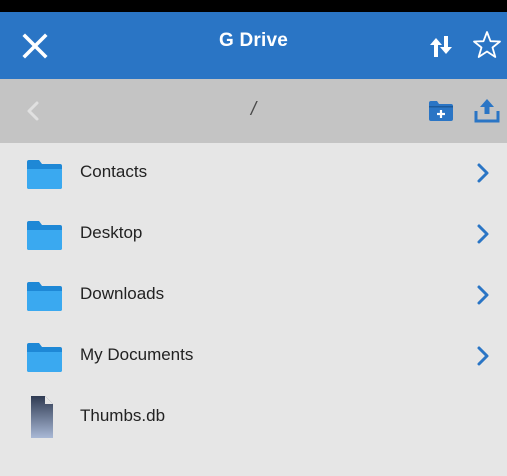  I want to click on new-folder-button, so click(441, 111).